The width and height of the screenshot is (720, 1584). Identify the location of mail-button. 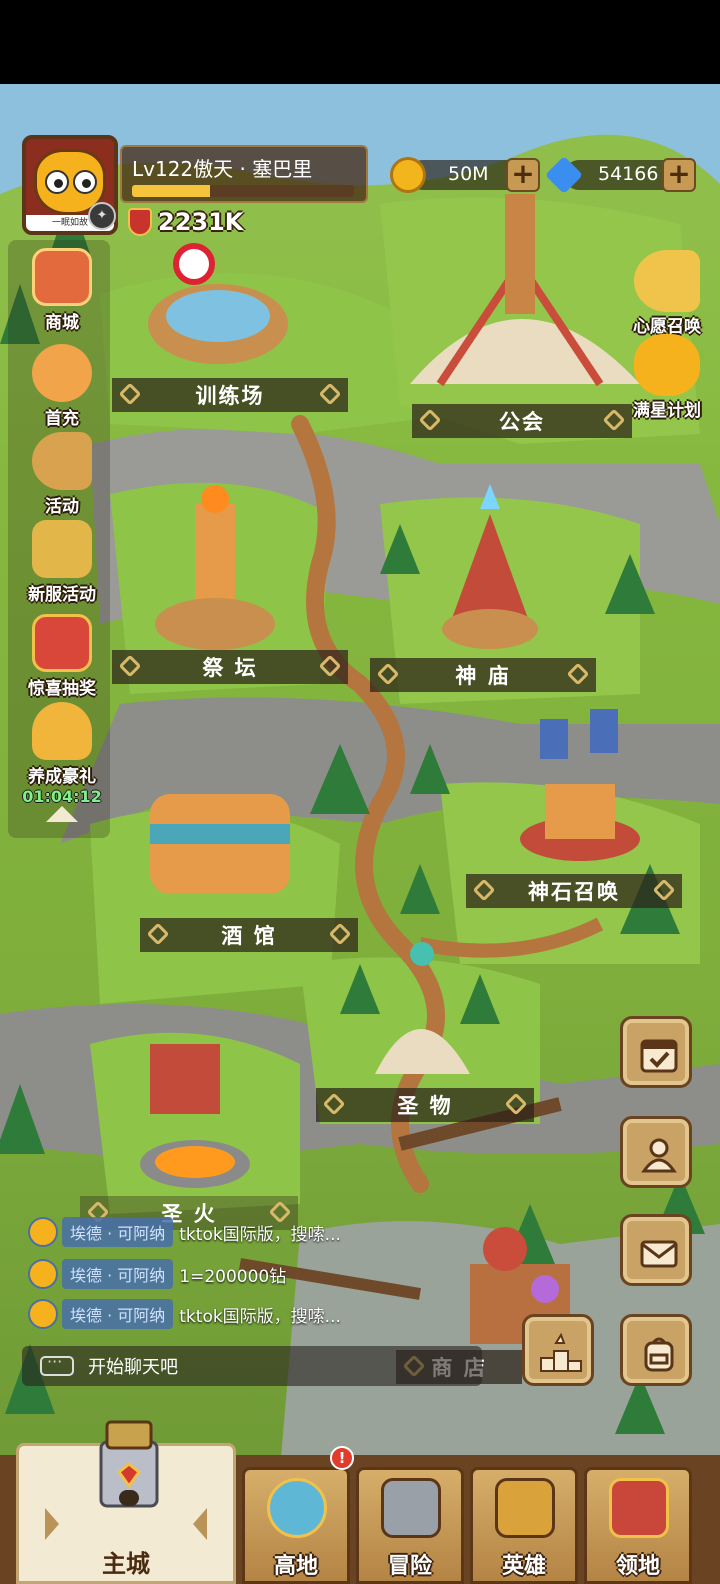
(656, 1250).